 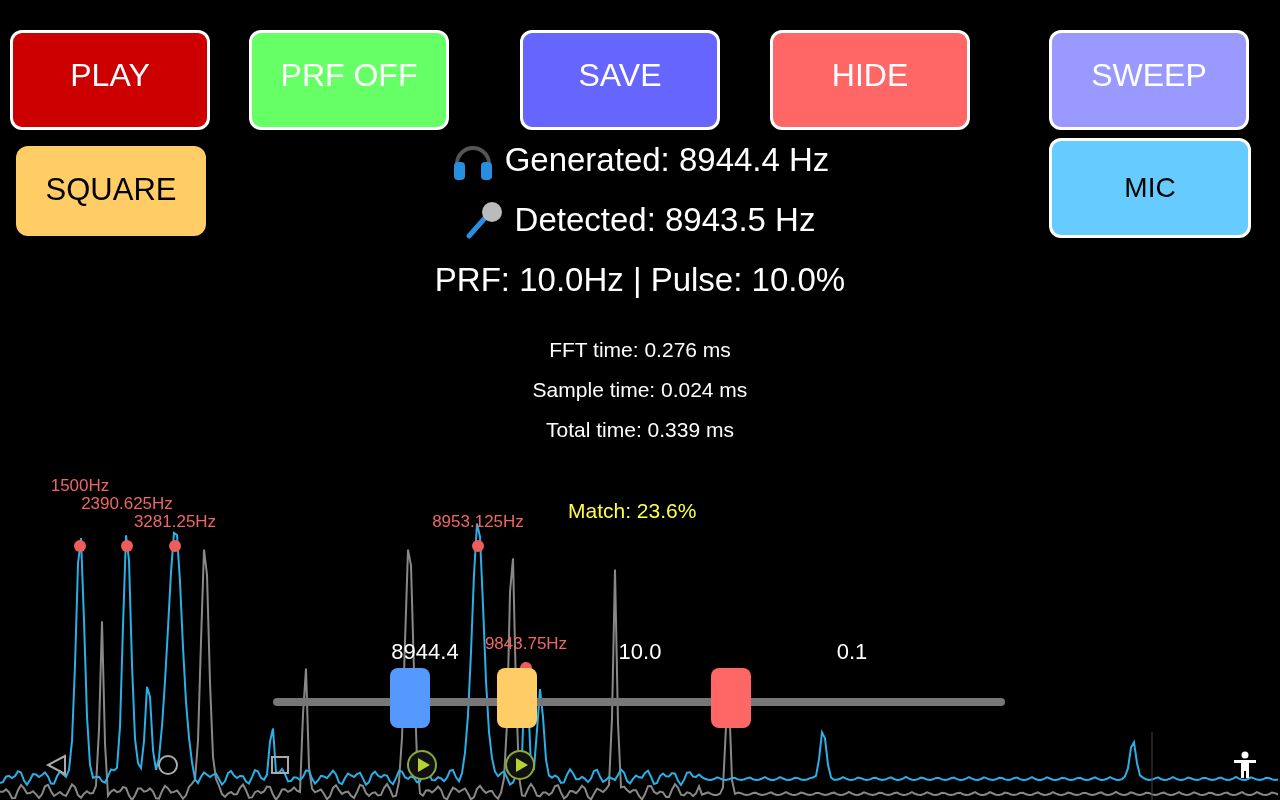 What do you see at coordinates (168, 765) in the screenshot?
I see `home-icon` at bounding box center [168, 765].